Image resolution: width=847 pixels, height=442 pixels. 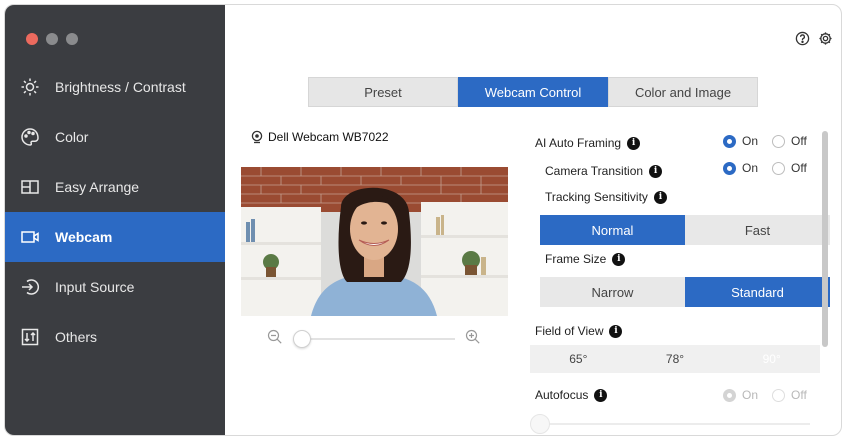 What do you see at coordinates (802, 38) in the screenshot?
I see `help-icon` at bounding box center [802, 38].